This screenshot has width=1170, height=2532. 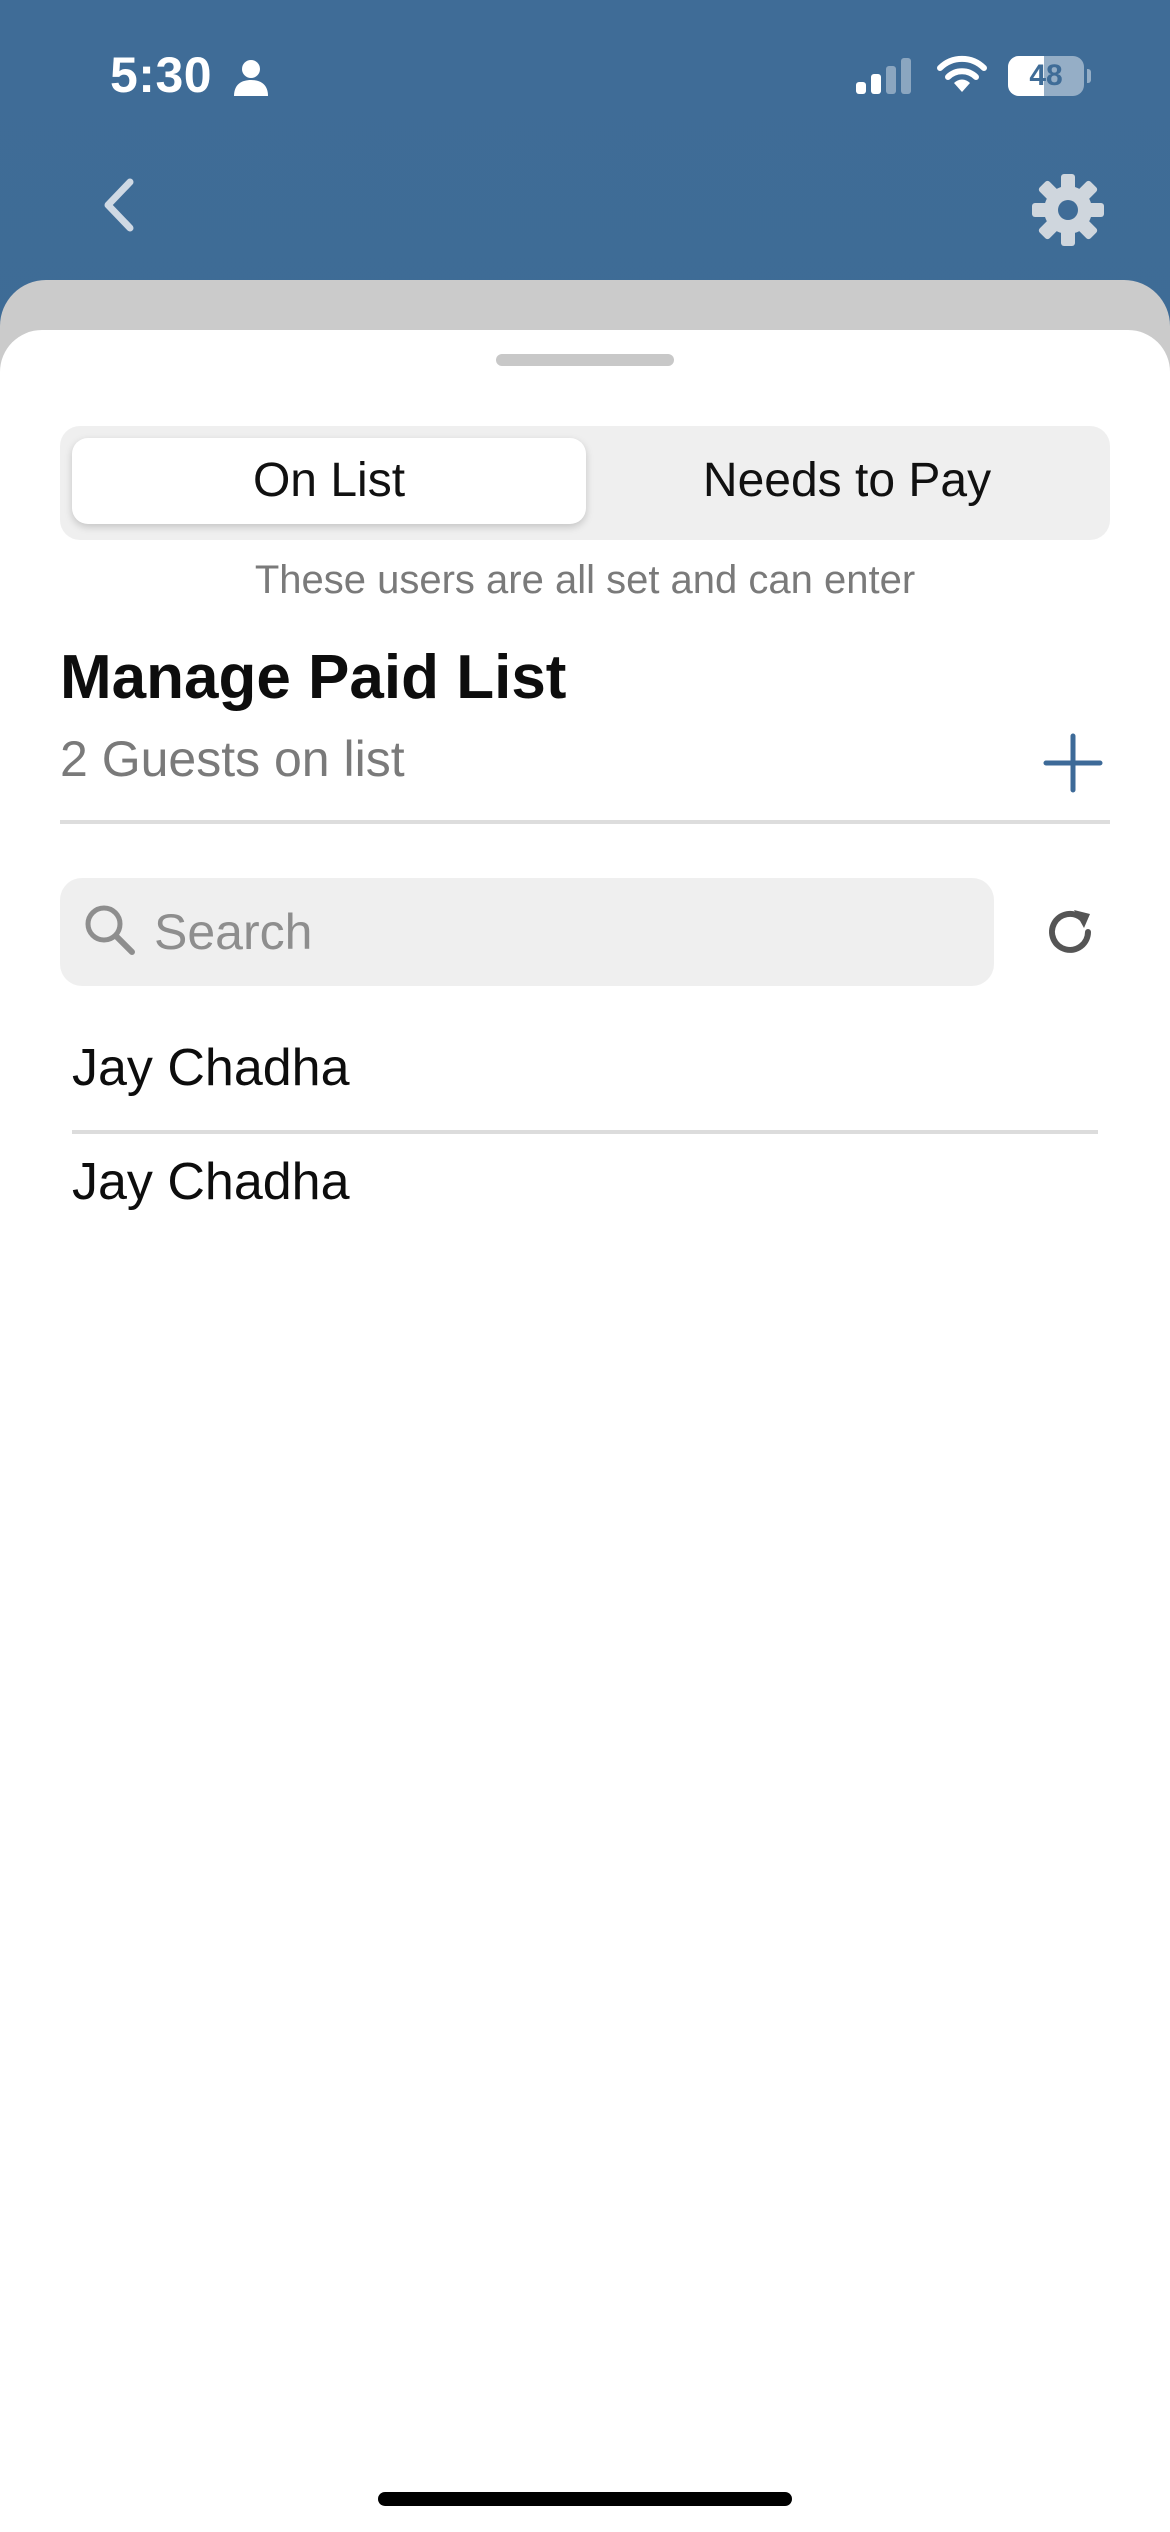 What do you see at coordinates (585, 580) in the screenshot?
I see `helper-text: These users are all set and can enter` at bounding box center [585, 580].